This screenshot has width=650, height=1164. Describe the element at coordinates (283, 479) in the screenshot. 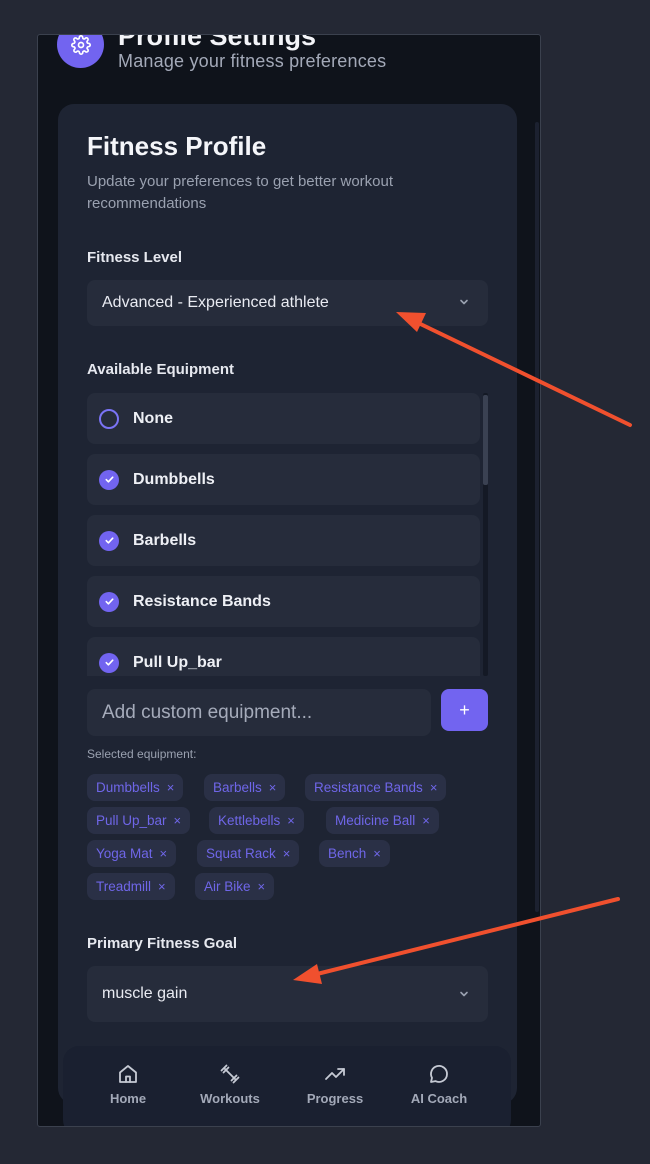

I see `equipment-item-dumbbells: Dumbbells` at that location.